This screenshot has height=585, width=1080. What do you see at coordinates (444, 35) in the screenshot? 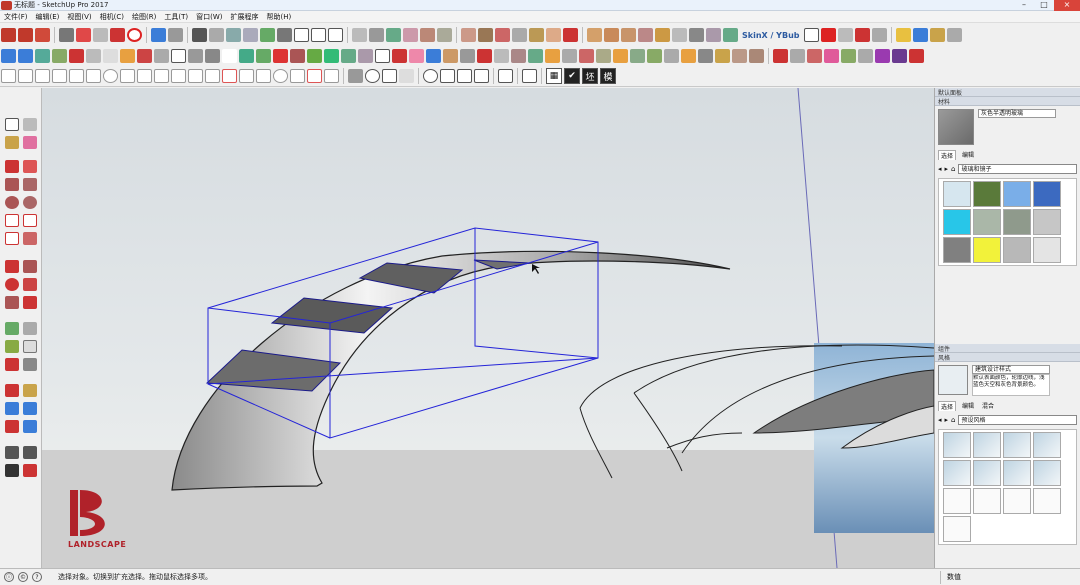
I see `monochrome-icon` at bounding box center [444, 35].